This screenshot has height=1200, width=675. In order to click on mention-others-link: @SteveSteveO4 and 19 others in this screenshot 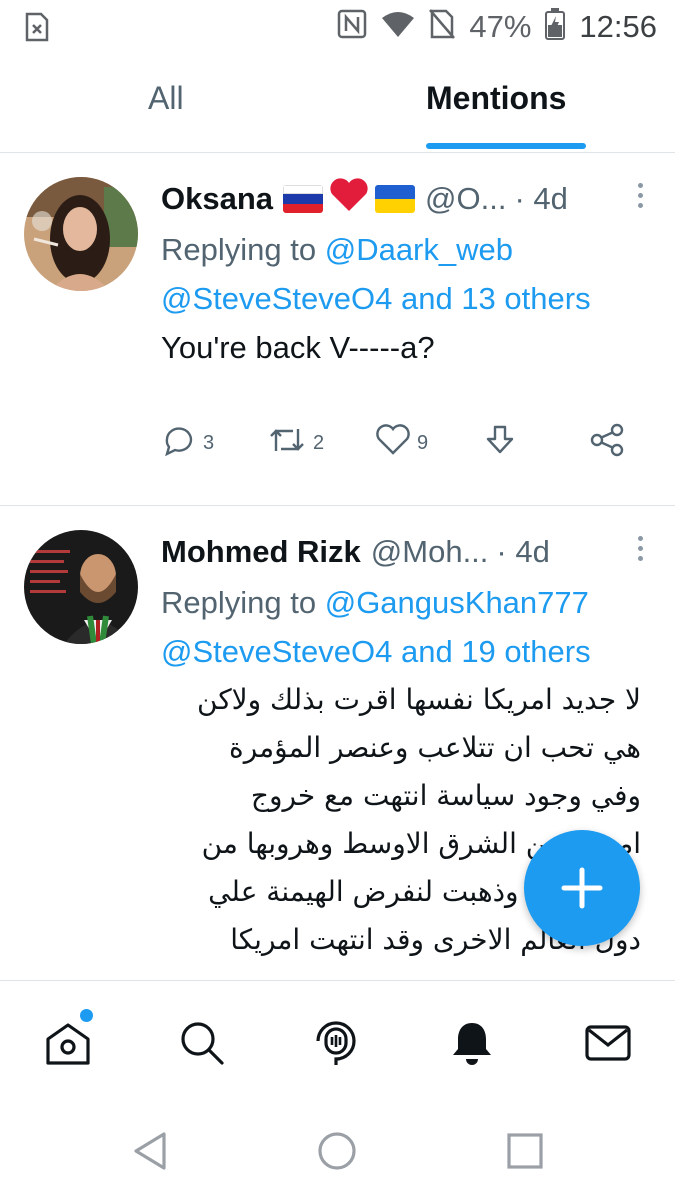, I will do `click(376, 651)`.